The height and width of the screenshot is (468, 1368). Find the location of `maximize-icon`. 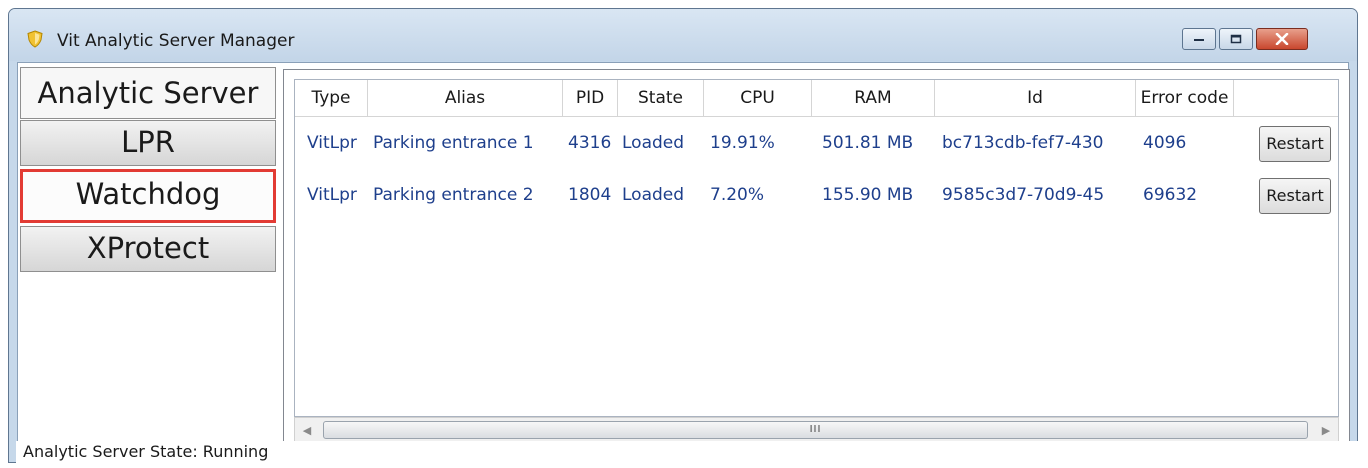

maximize-icon is located at coordinates (1236, 39).